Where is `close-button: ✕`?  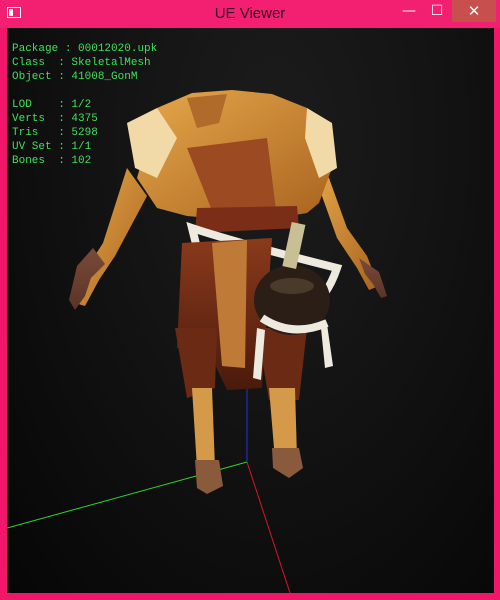
close-button: ✕ is located at coordinates (474, 11).